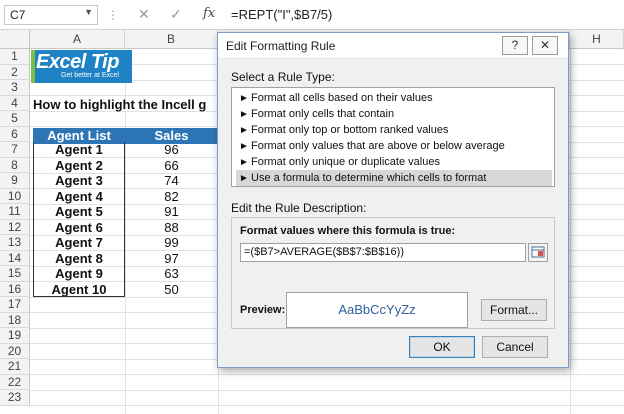 This screenshot has height=414, width=624. What do you see at coordinates (79, 296) in the screenshot?
I see `table-bottom-border` at bounding box center [79, 296].